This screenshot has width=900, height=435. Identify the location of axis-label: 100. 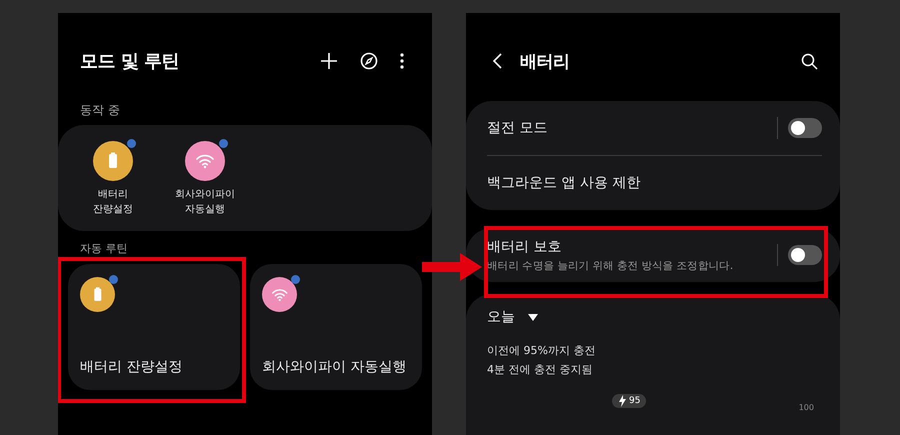
(806, 407).